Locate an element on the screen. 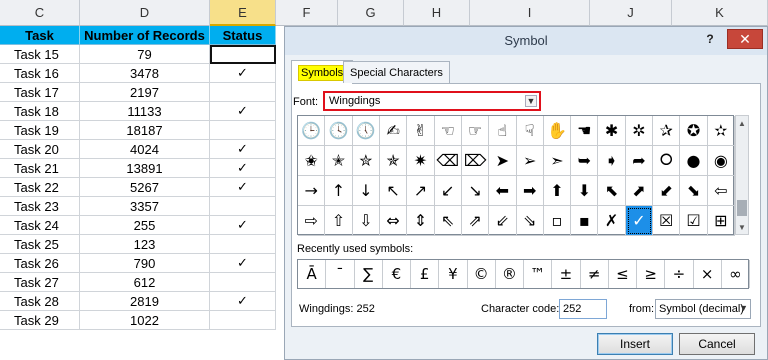 This screenshot has height=360, width=768. symbol-cell: ✋ is located at coordinates (557, 131).